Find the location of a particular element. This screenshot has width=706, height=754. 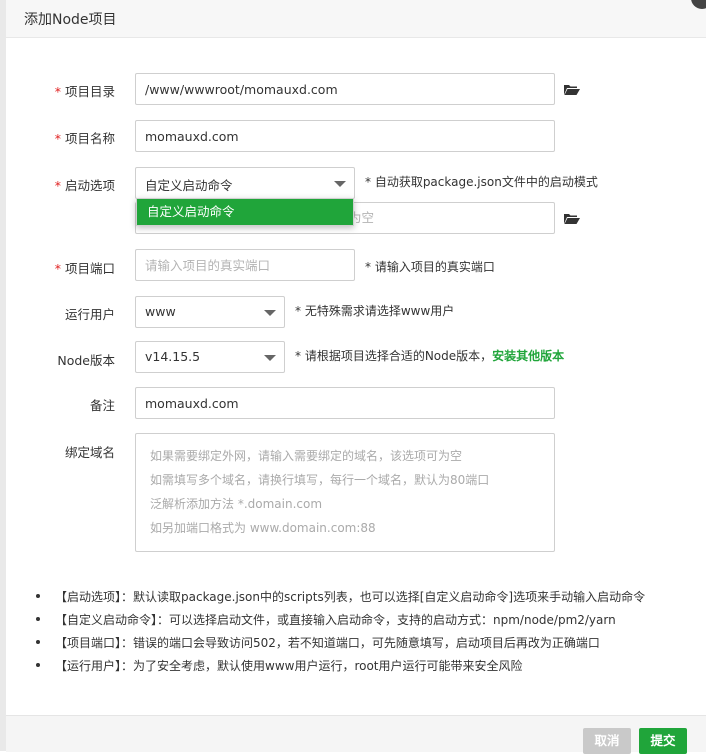

node-version-hint: * 请根据项目选择合适的Node版本，安装其他版本 is located at coordinates (430, 356).